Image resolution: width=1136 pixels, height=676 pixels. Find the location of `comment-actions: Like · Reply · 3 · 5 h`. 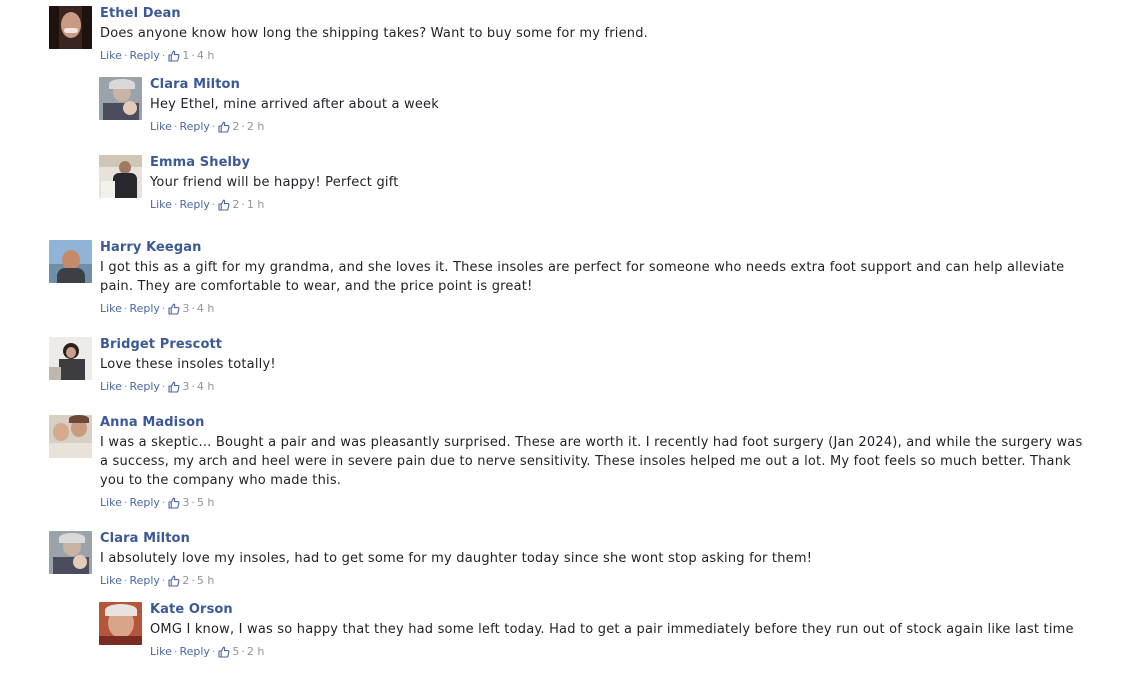

comment-actions: Like · Reply · 3 · 5 h is located at coordinates (595, 503).